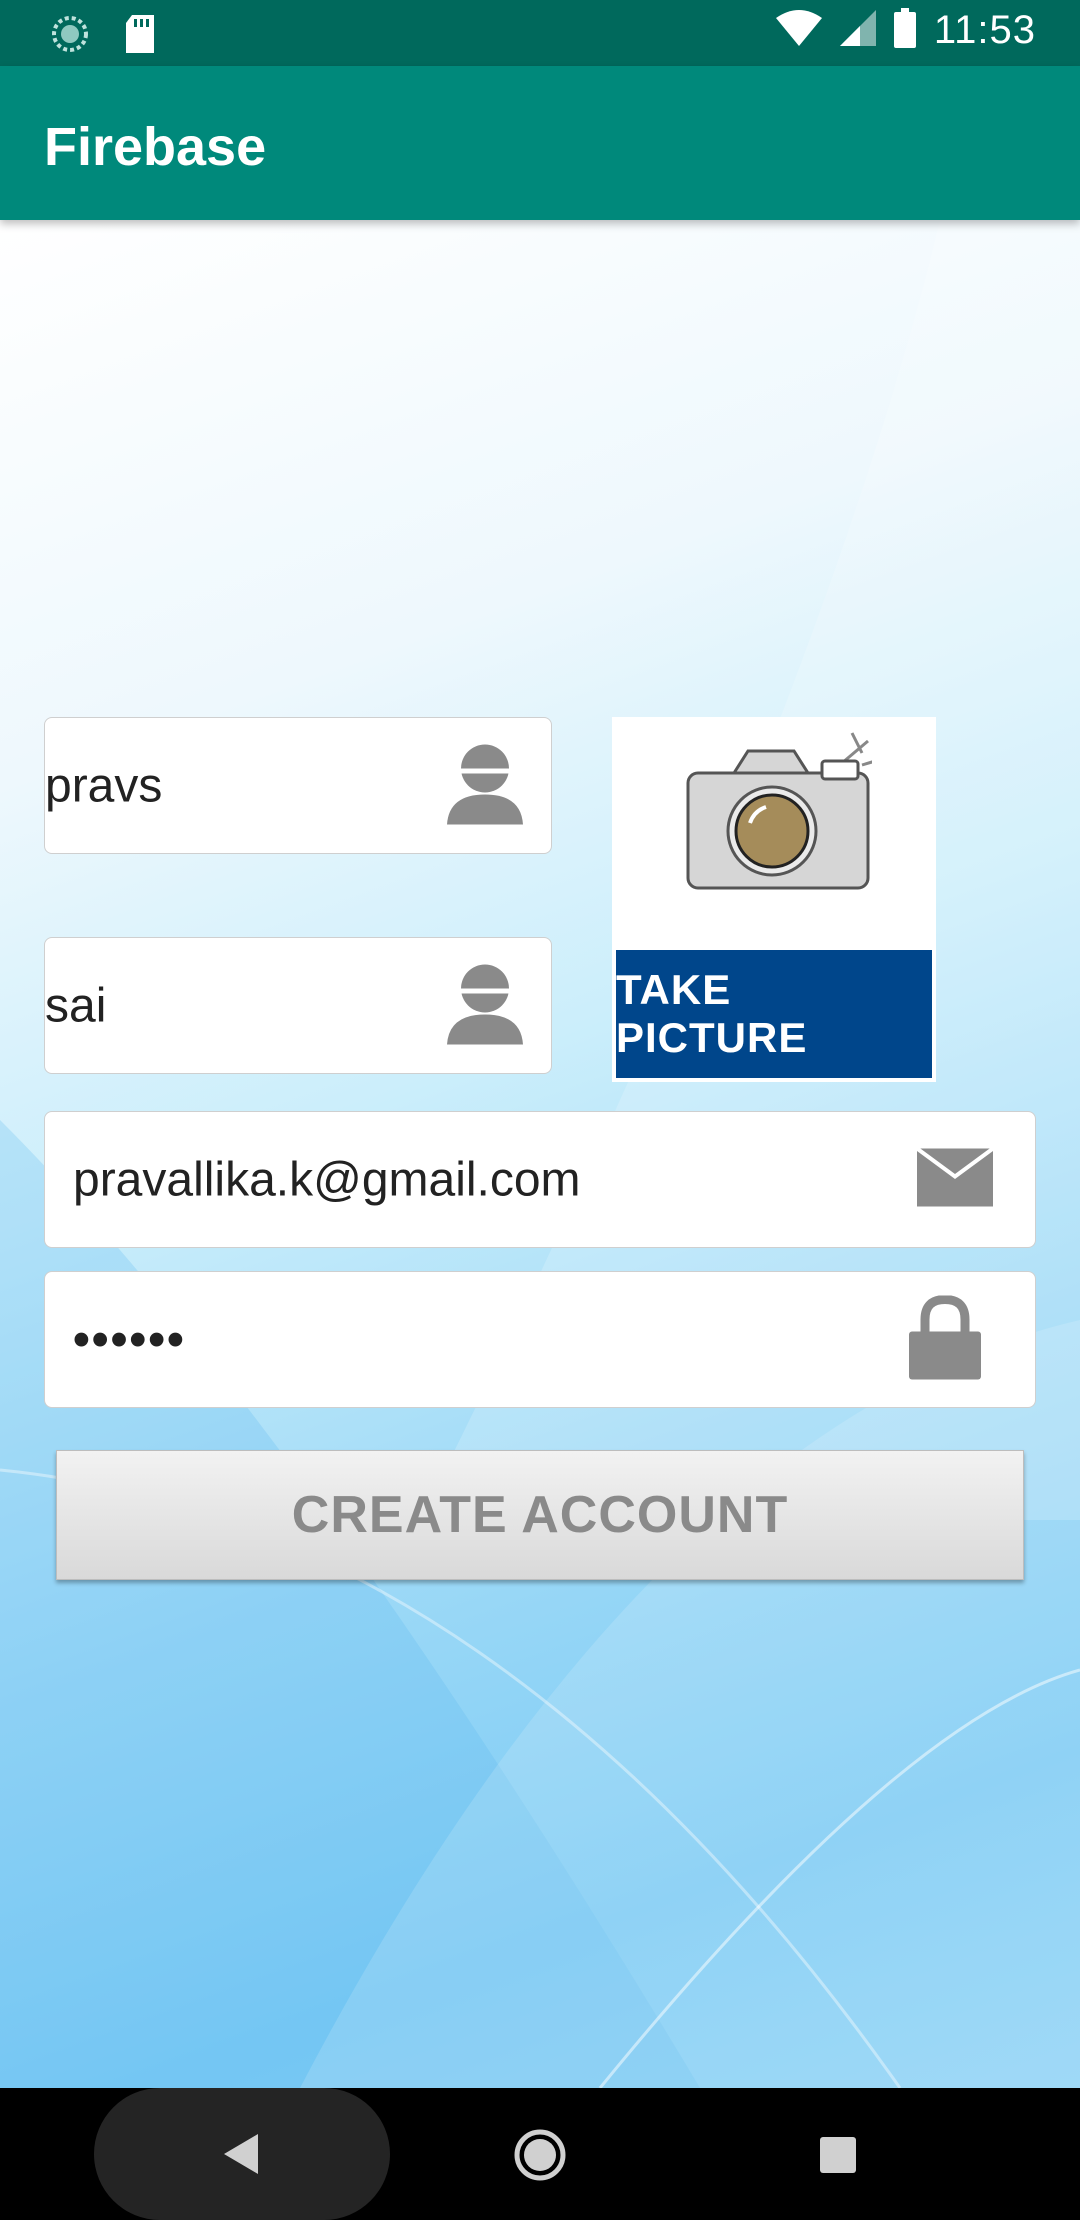 The height and width of the screenshot is (2220, 1080). Describe the element at coordinates (798, 30) in the screenshot. I see `wifi-icon` at that location.